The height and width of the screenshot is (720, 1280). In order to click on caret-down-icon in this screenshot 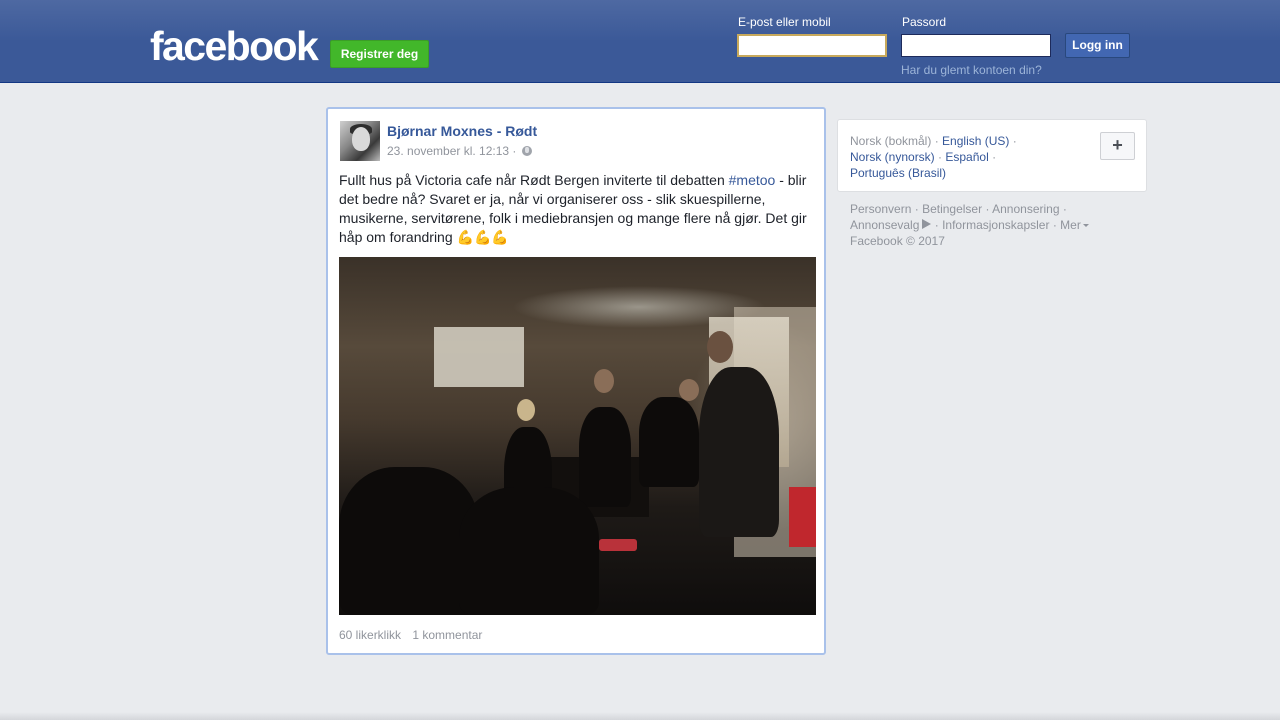, I will do `click(1085, 225)`.